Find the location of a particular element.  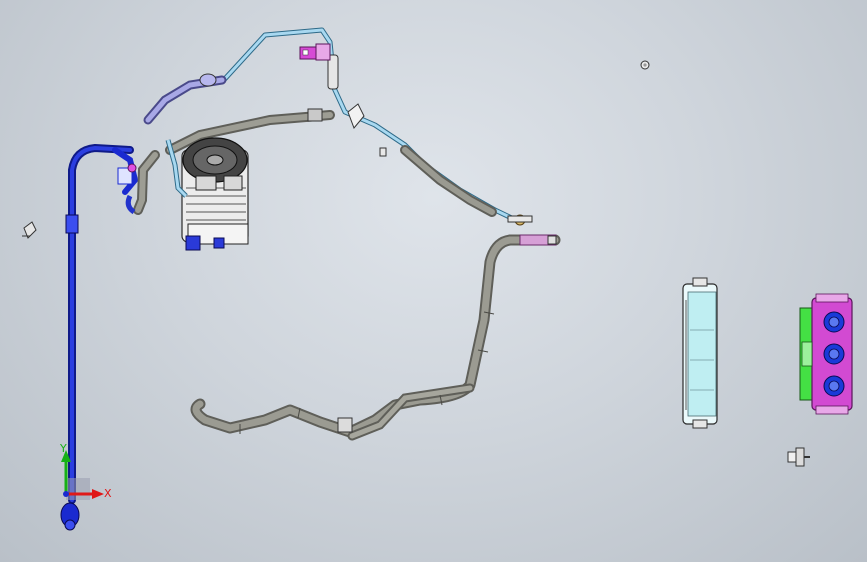

nut-fastener is located at coordinates (645, 65).